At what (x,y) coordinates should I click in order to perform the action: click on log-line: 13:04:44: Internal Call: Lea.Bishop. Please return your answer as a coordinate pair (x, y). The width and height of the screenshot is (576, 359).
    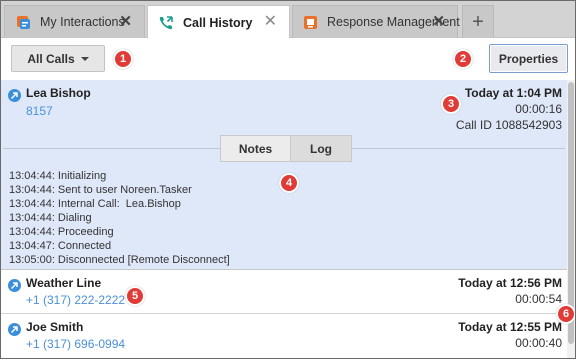
    Looking at the image, I should click on (95, 204).